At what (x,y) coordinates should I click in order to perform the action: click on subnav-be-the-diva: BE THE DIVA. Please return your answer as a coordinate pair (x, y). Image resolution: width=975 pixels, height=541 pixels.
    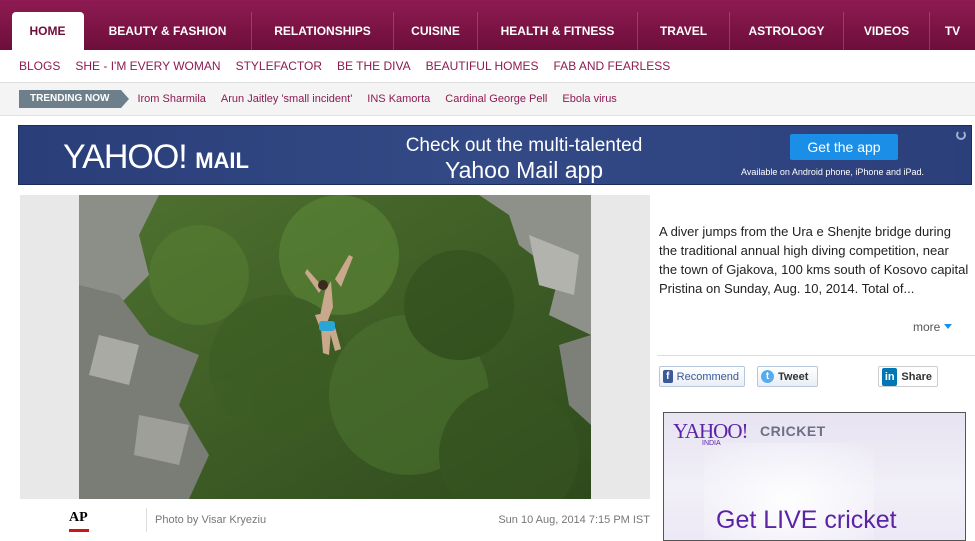
    Looking at the image, I should click on (374, 66).